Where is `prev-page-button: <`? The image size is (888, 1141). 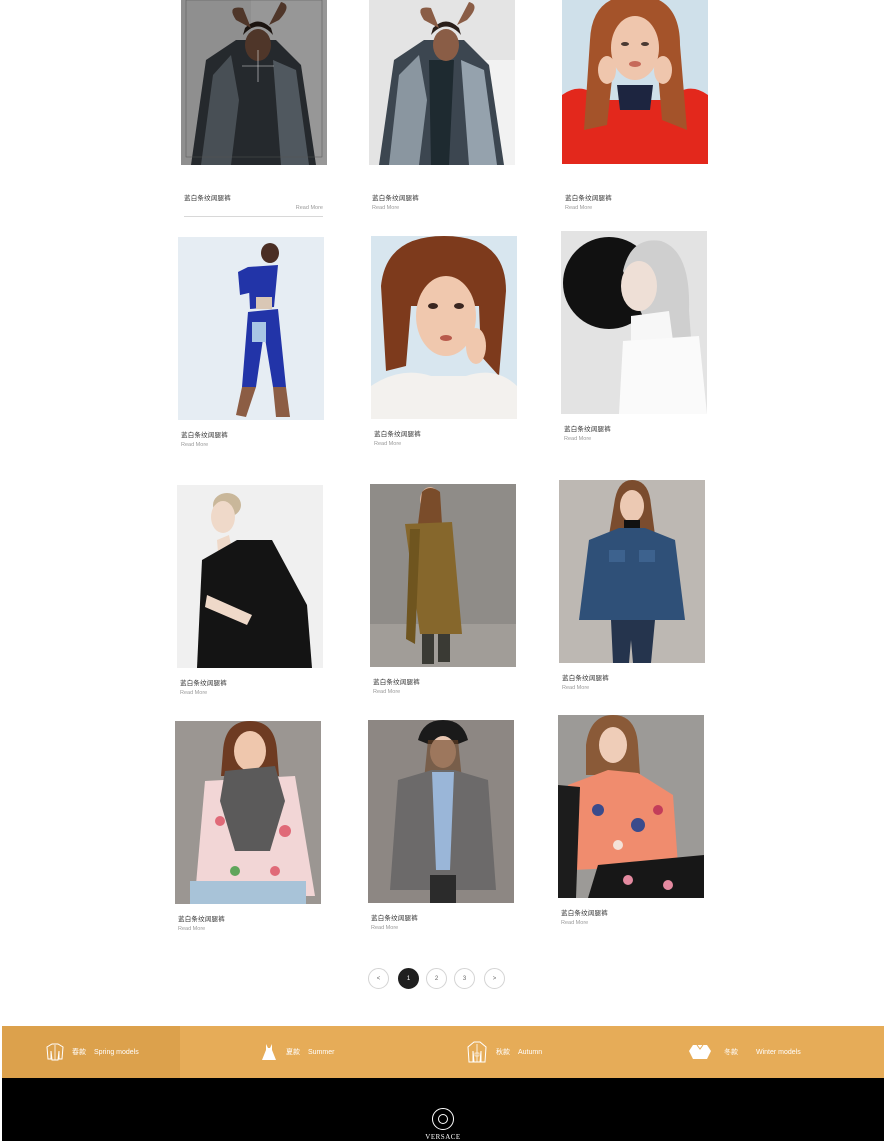 prev-page-button: < is located at coordinates (378, 978).